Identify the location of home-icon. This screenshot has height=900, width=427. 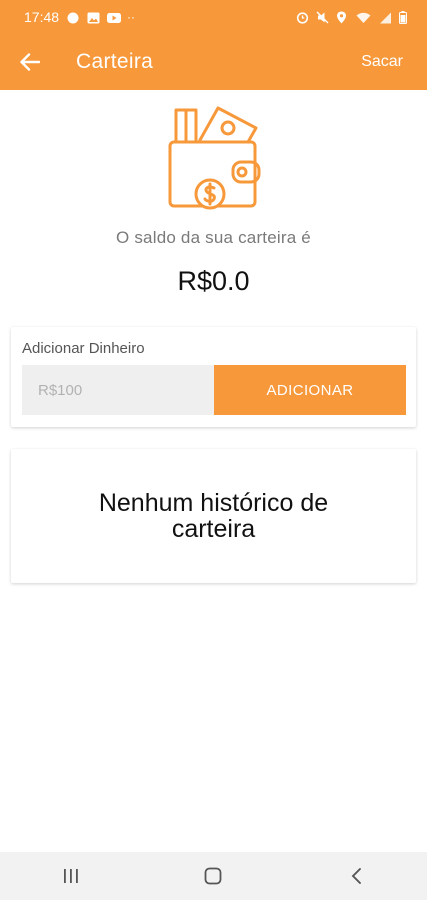
(213, 876).